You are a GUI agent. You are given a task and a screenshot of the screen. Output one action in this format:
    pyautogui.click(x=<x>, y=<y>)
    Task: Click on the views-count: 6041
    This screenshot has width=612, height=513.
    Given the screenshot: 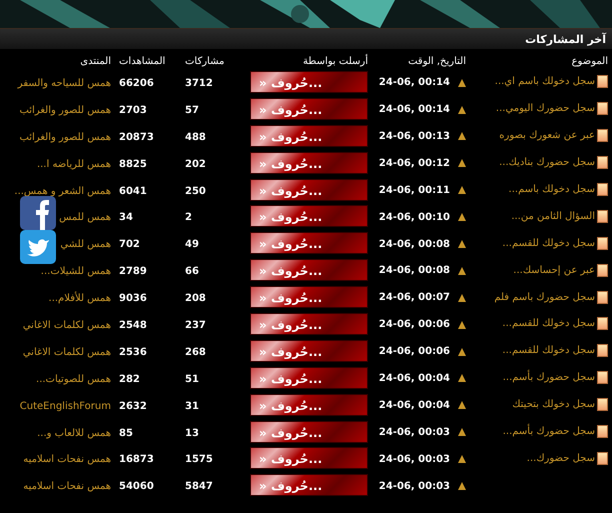 What is the action you would take?
    pyautogui.click(x=133, y=191)
    